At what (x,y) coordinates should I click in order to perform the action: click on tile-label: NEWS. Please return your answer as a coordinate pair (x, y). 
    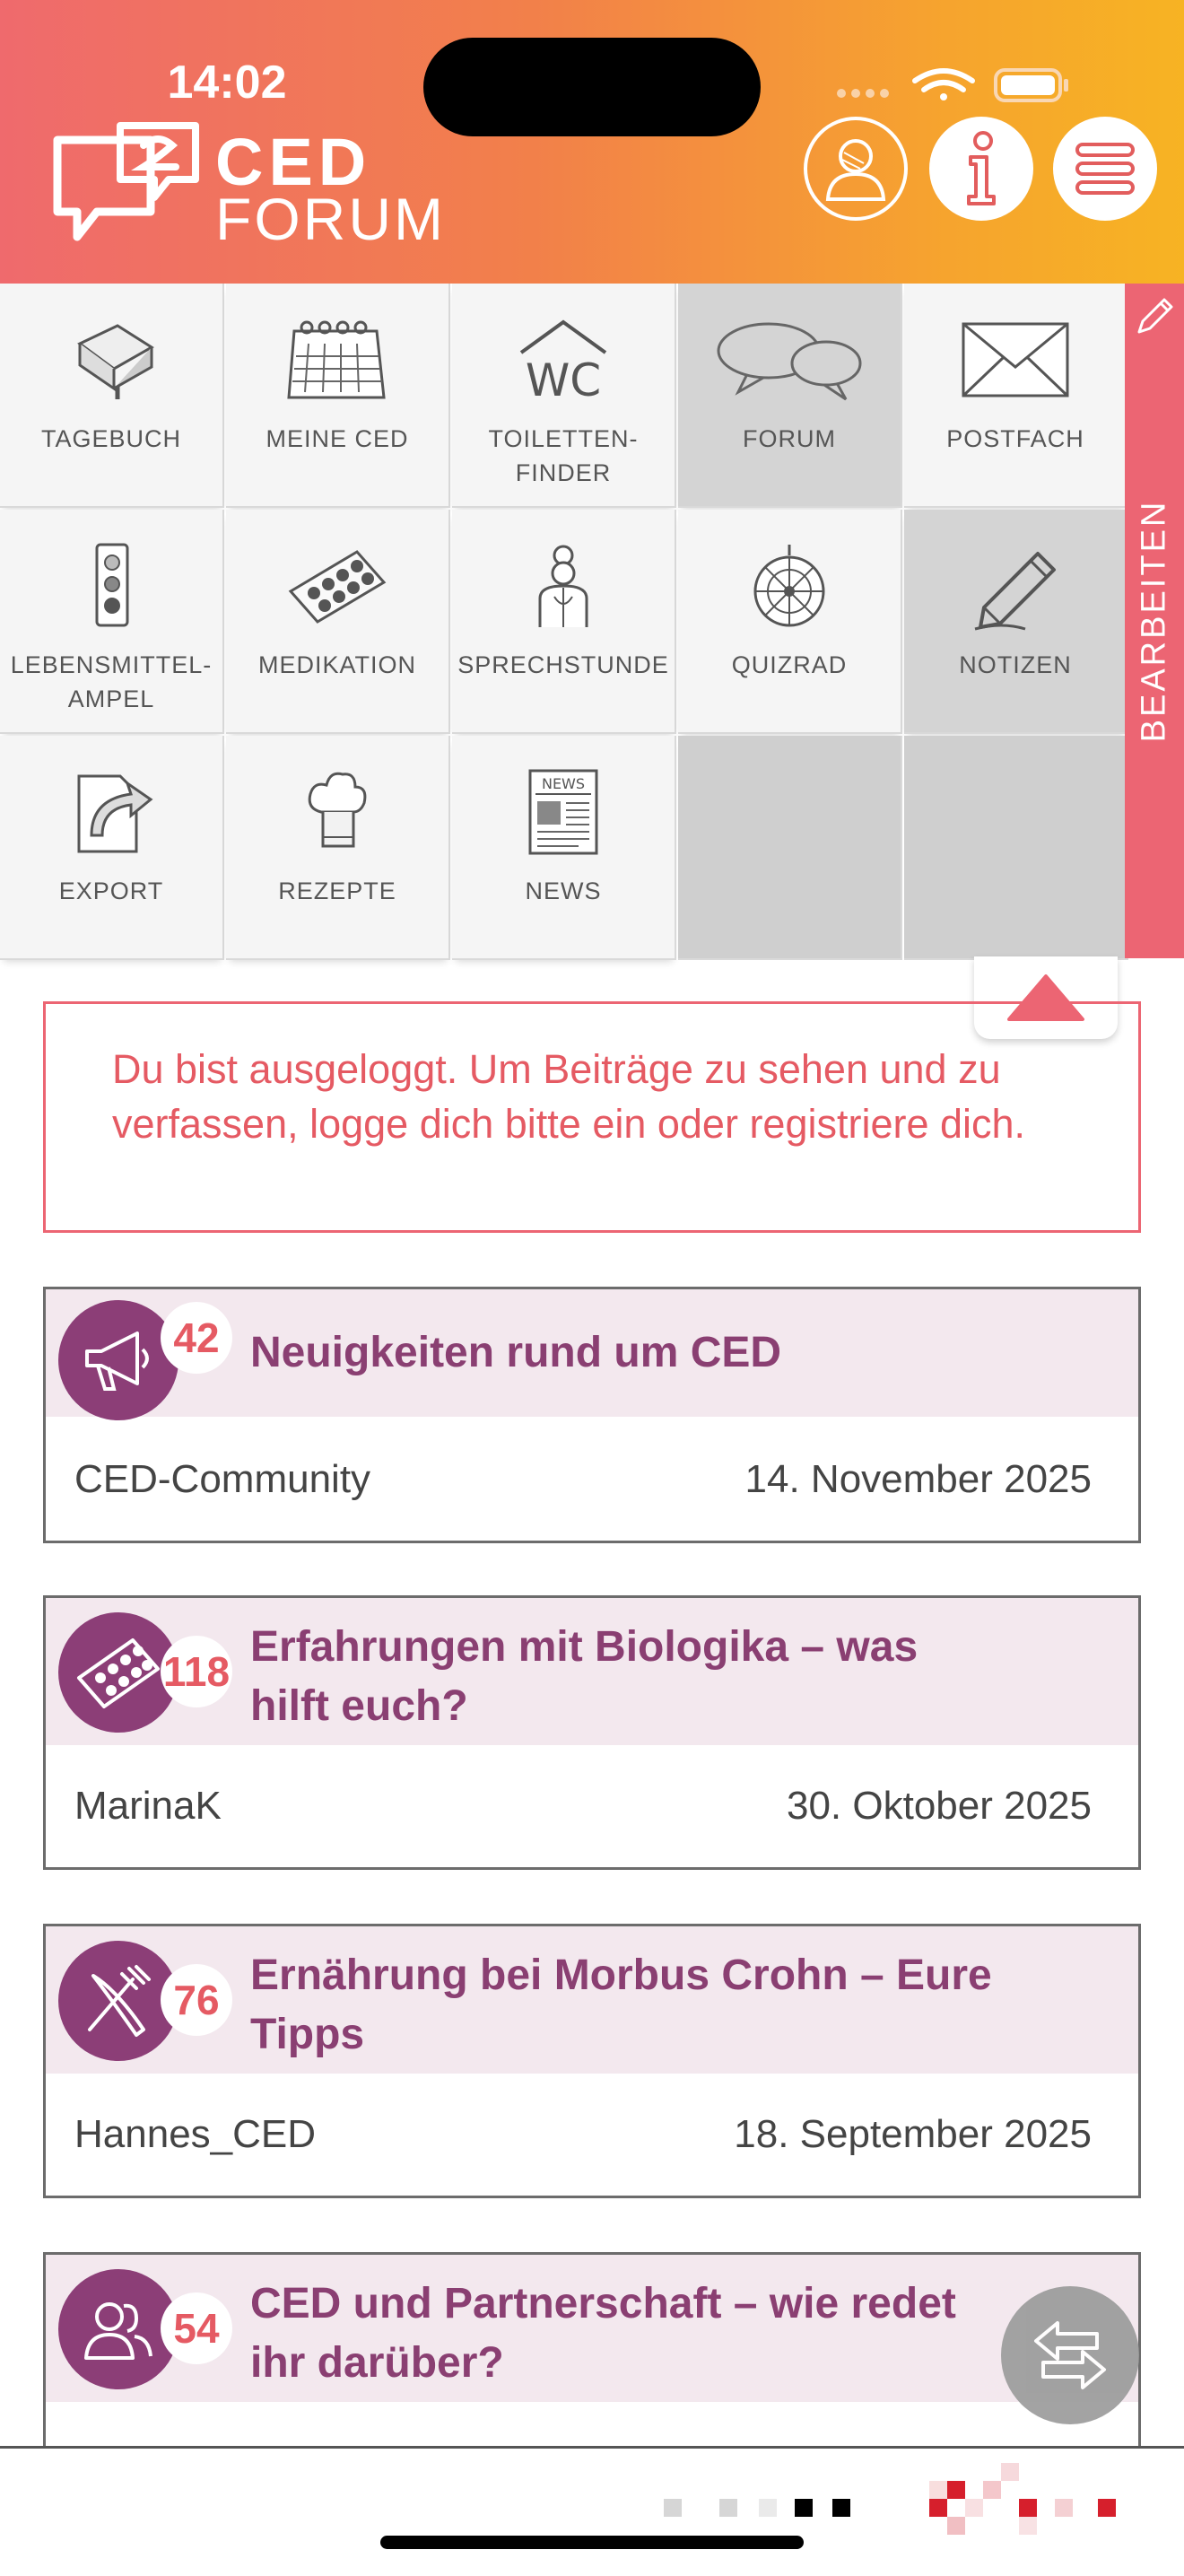
    Looking at the image, I should click on (563, 891).